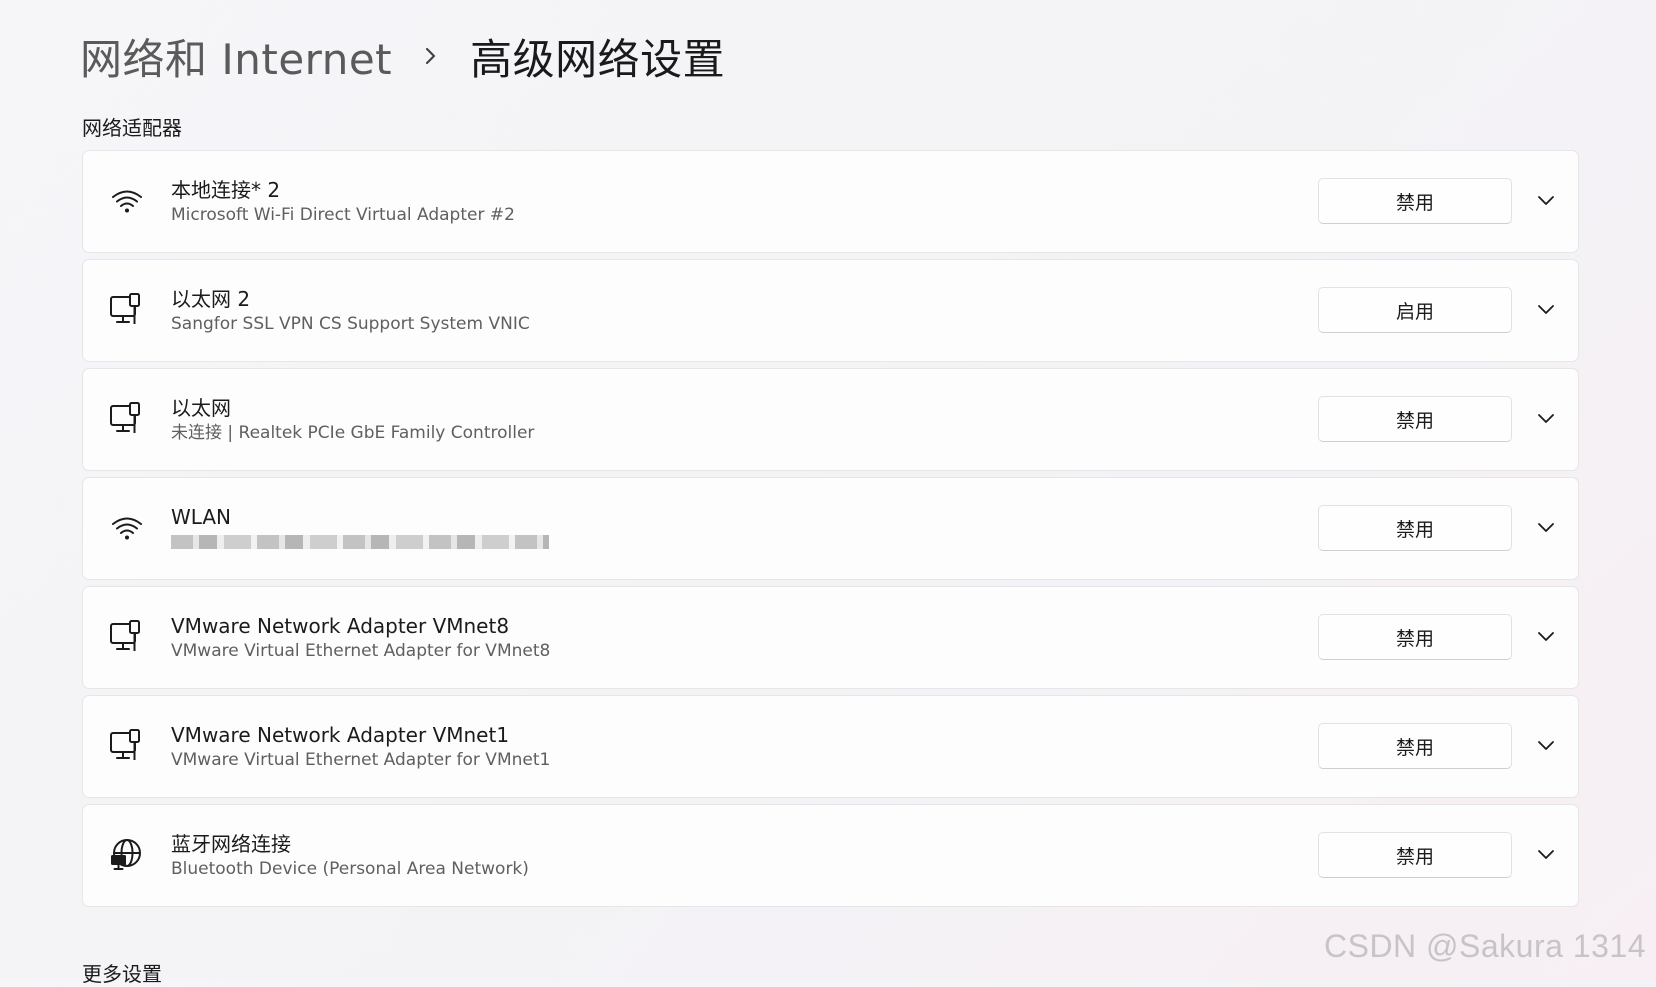 This screenshot has height=987, width=1656. Describe the element at coordinates (122, 974) in the screenshot. I see `section-title-more-settings: 更多设置` at that location.